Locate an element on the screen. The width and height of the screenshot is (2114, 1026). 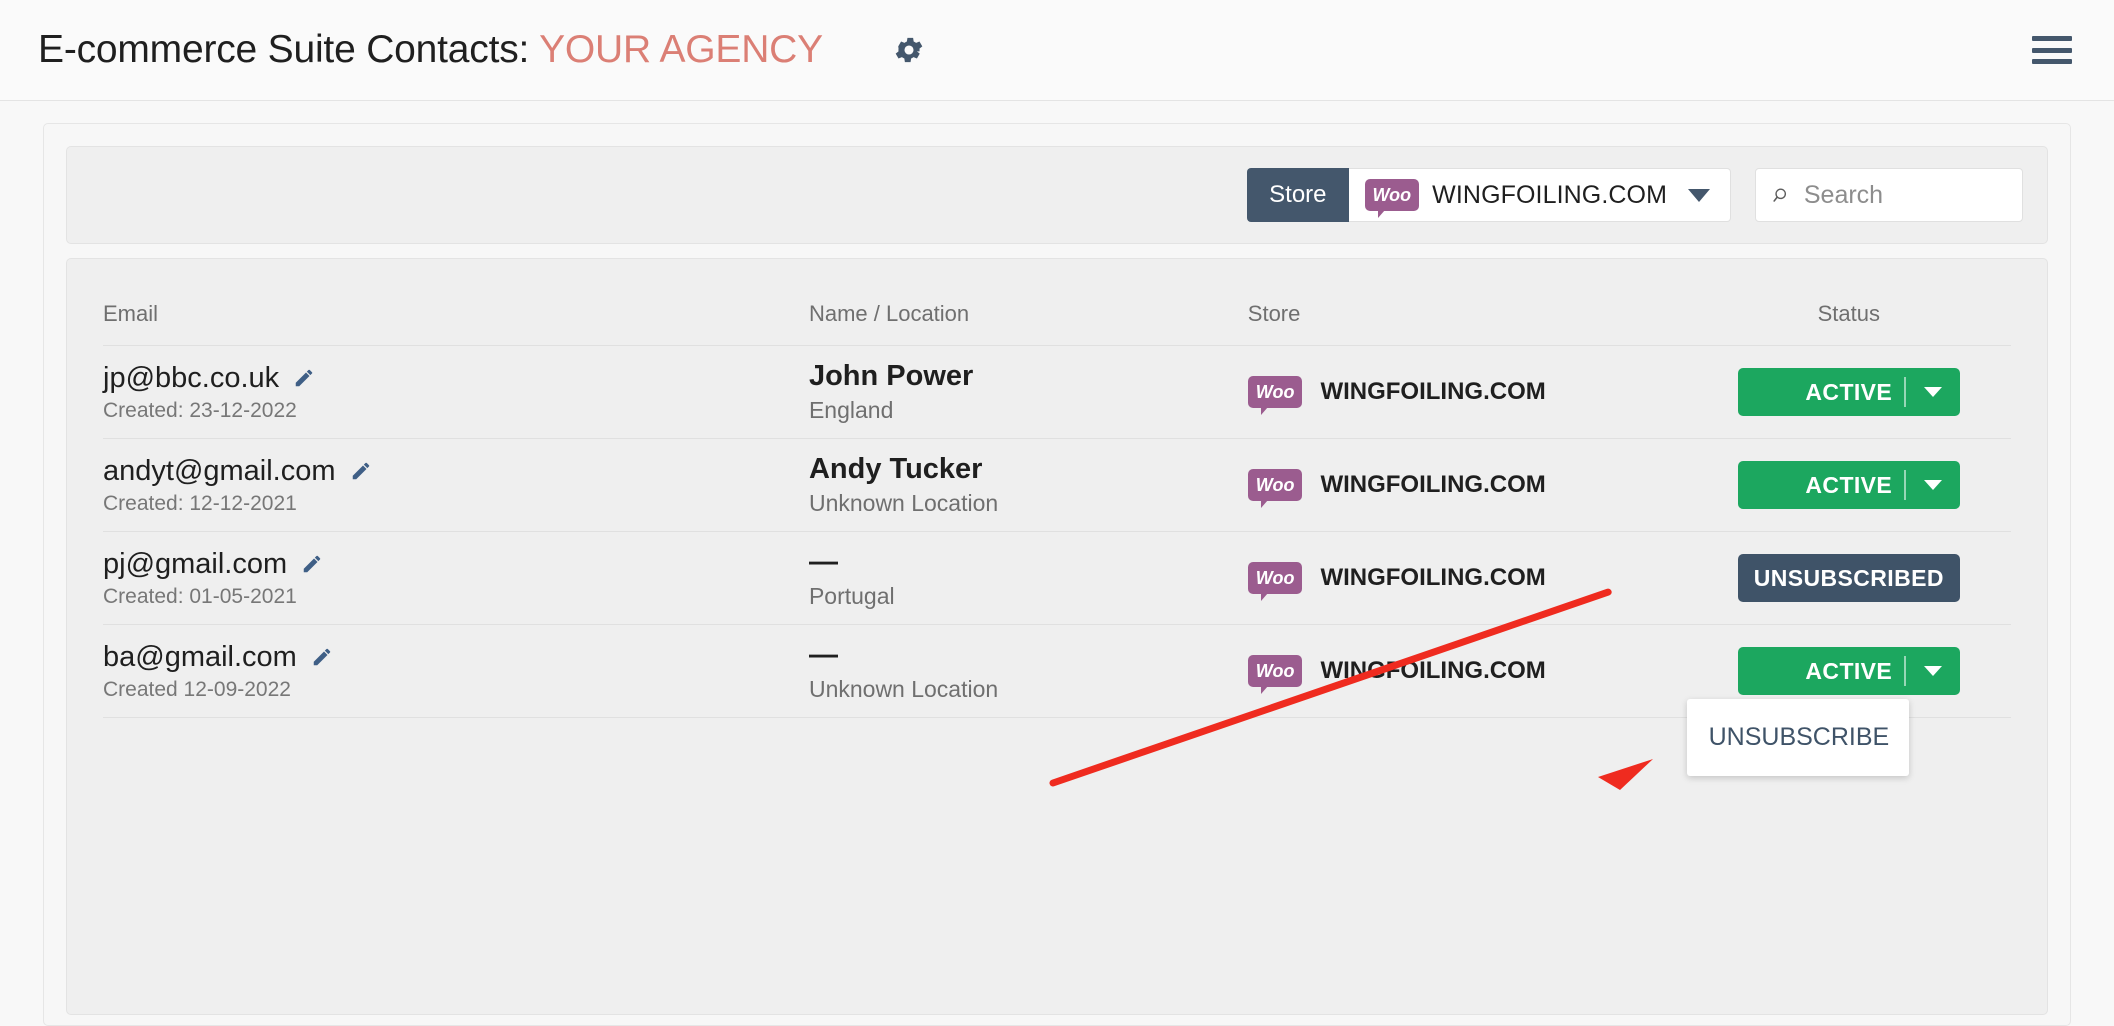
column-header-store: Store is located at coordinates (1467, 302).